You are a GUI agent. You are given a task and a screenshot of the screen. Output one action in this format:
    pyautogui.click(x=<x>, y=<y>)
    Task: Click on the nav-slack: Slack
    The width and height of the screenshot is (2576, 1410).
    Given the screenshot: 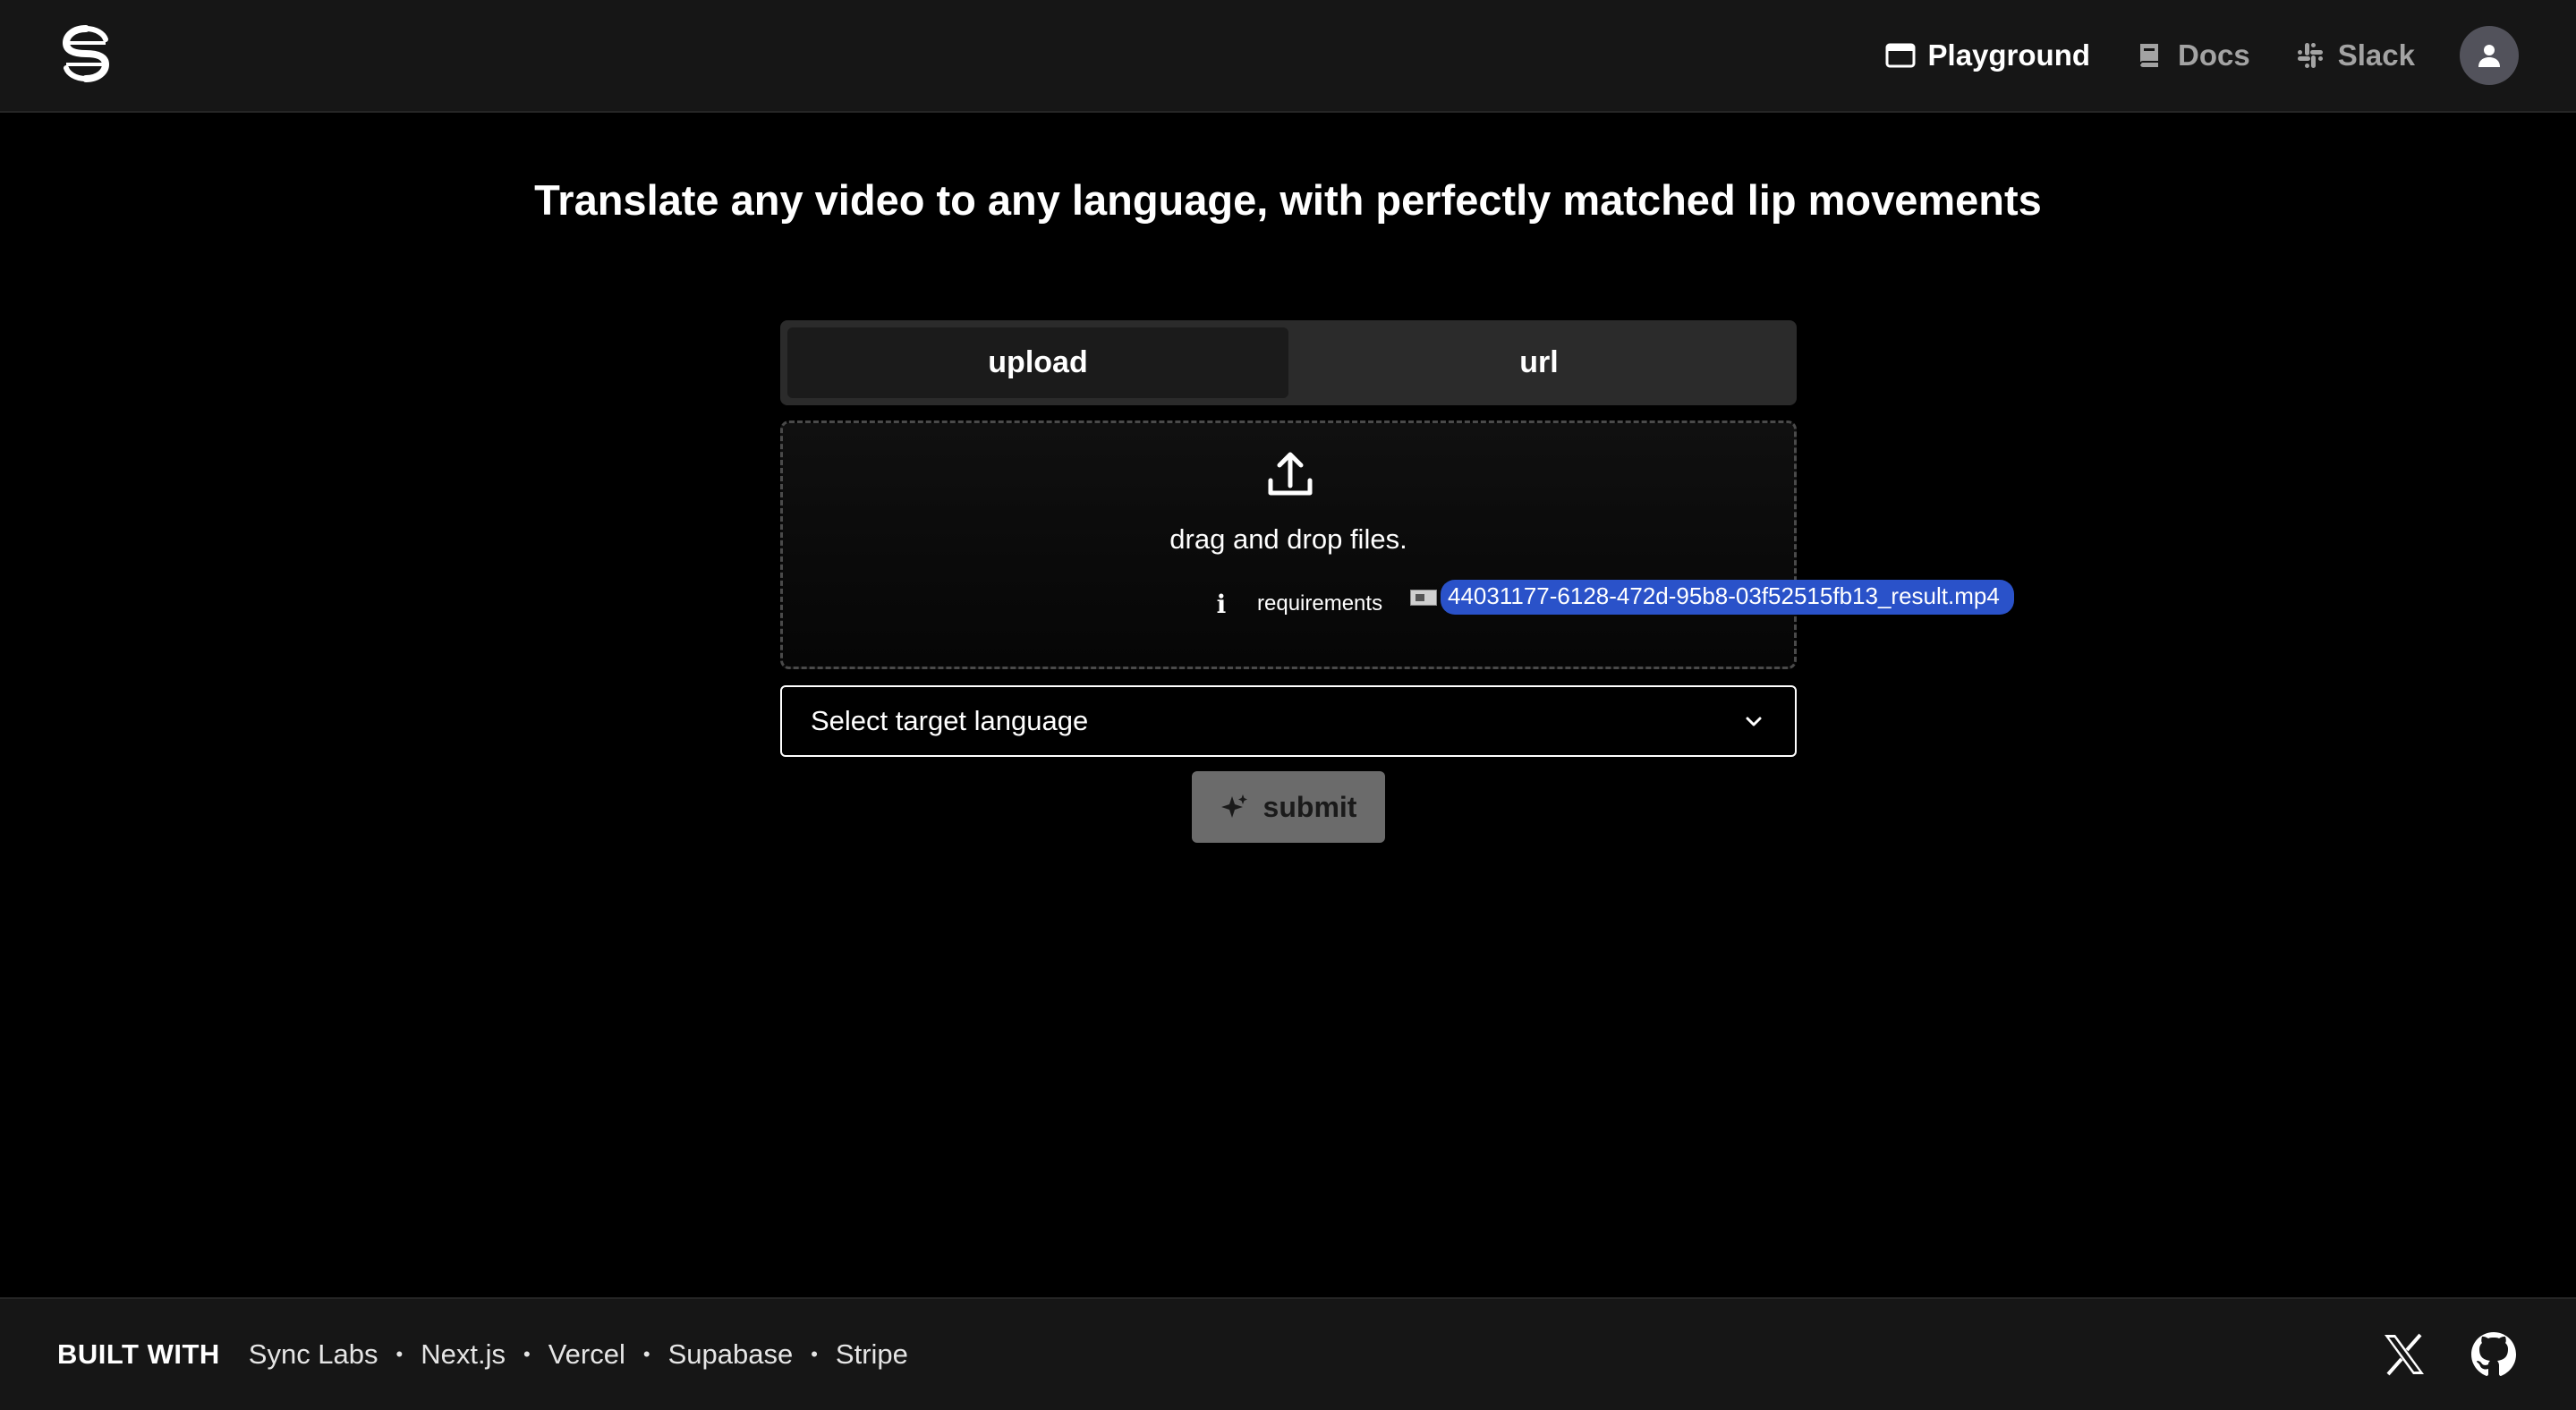 What is the action you would take?
    pyautogui.click(x=2355, y=55)
    